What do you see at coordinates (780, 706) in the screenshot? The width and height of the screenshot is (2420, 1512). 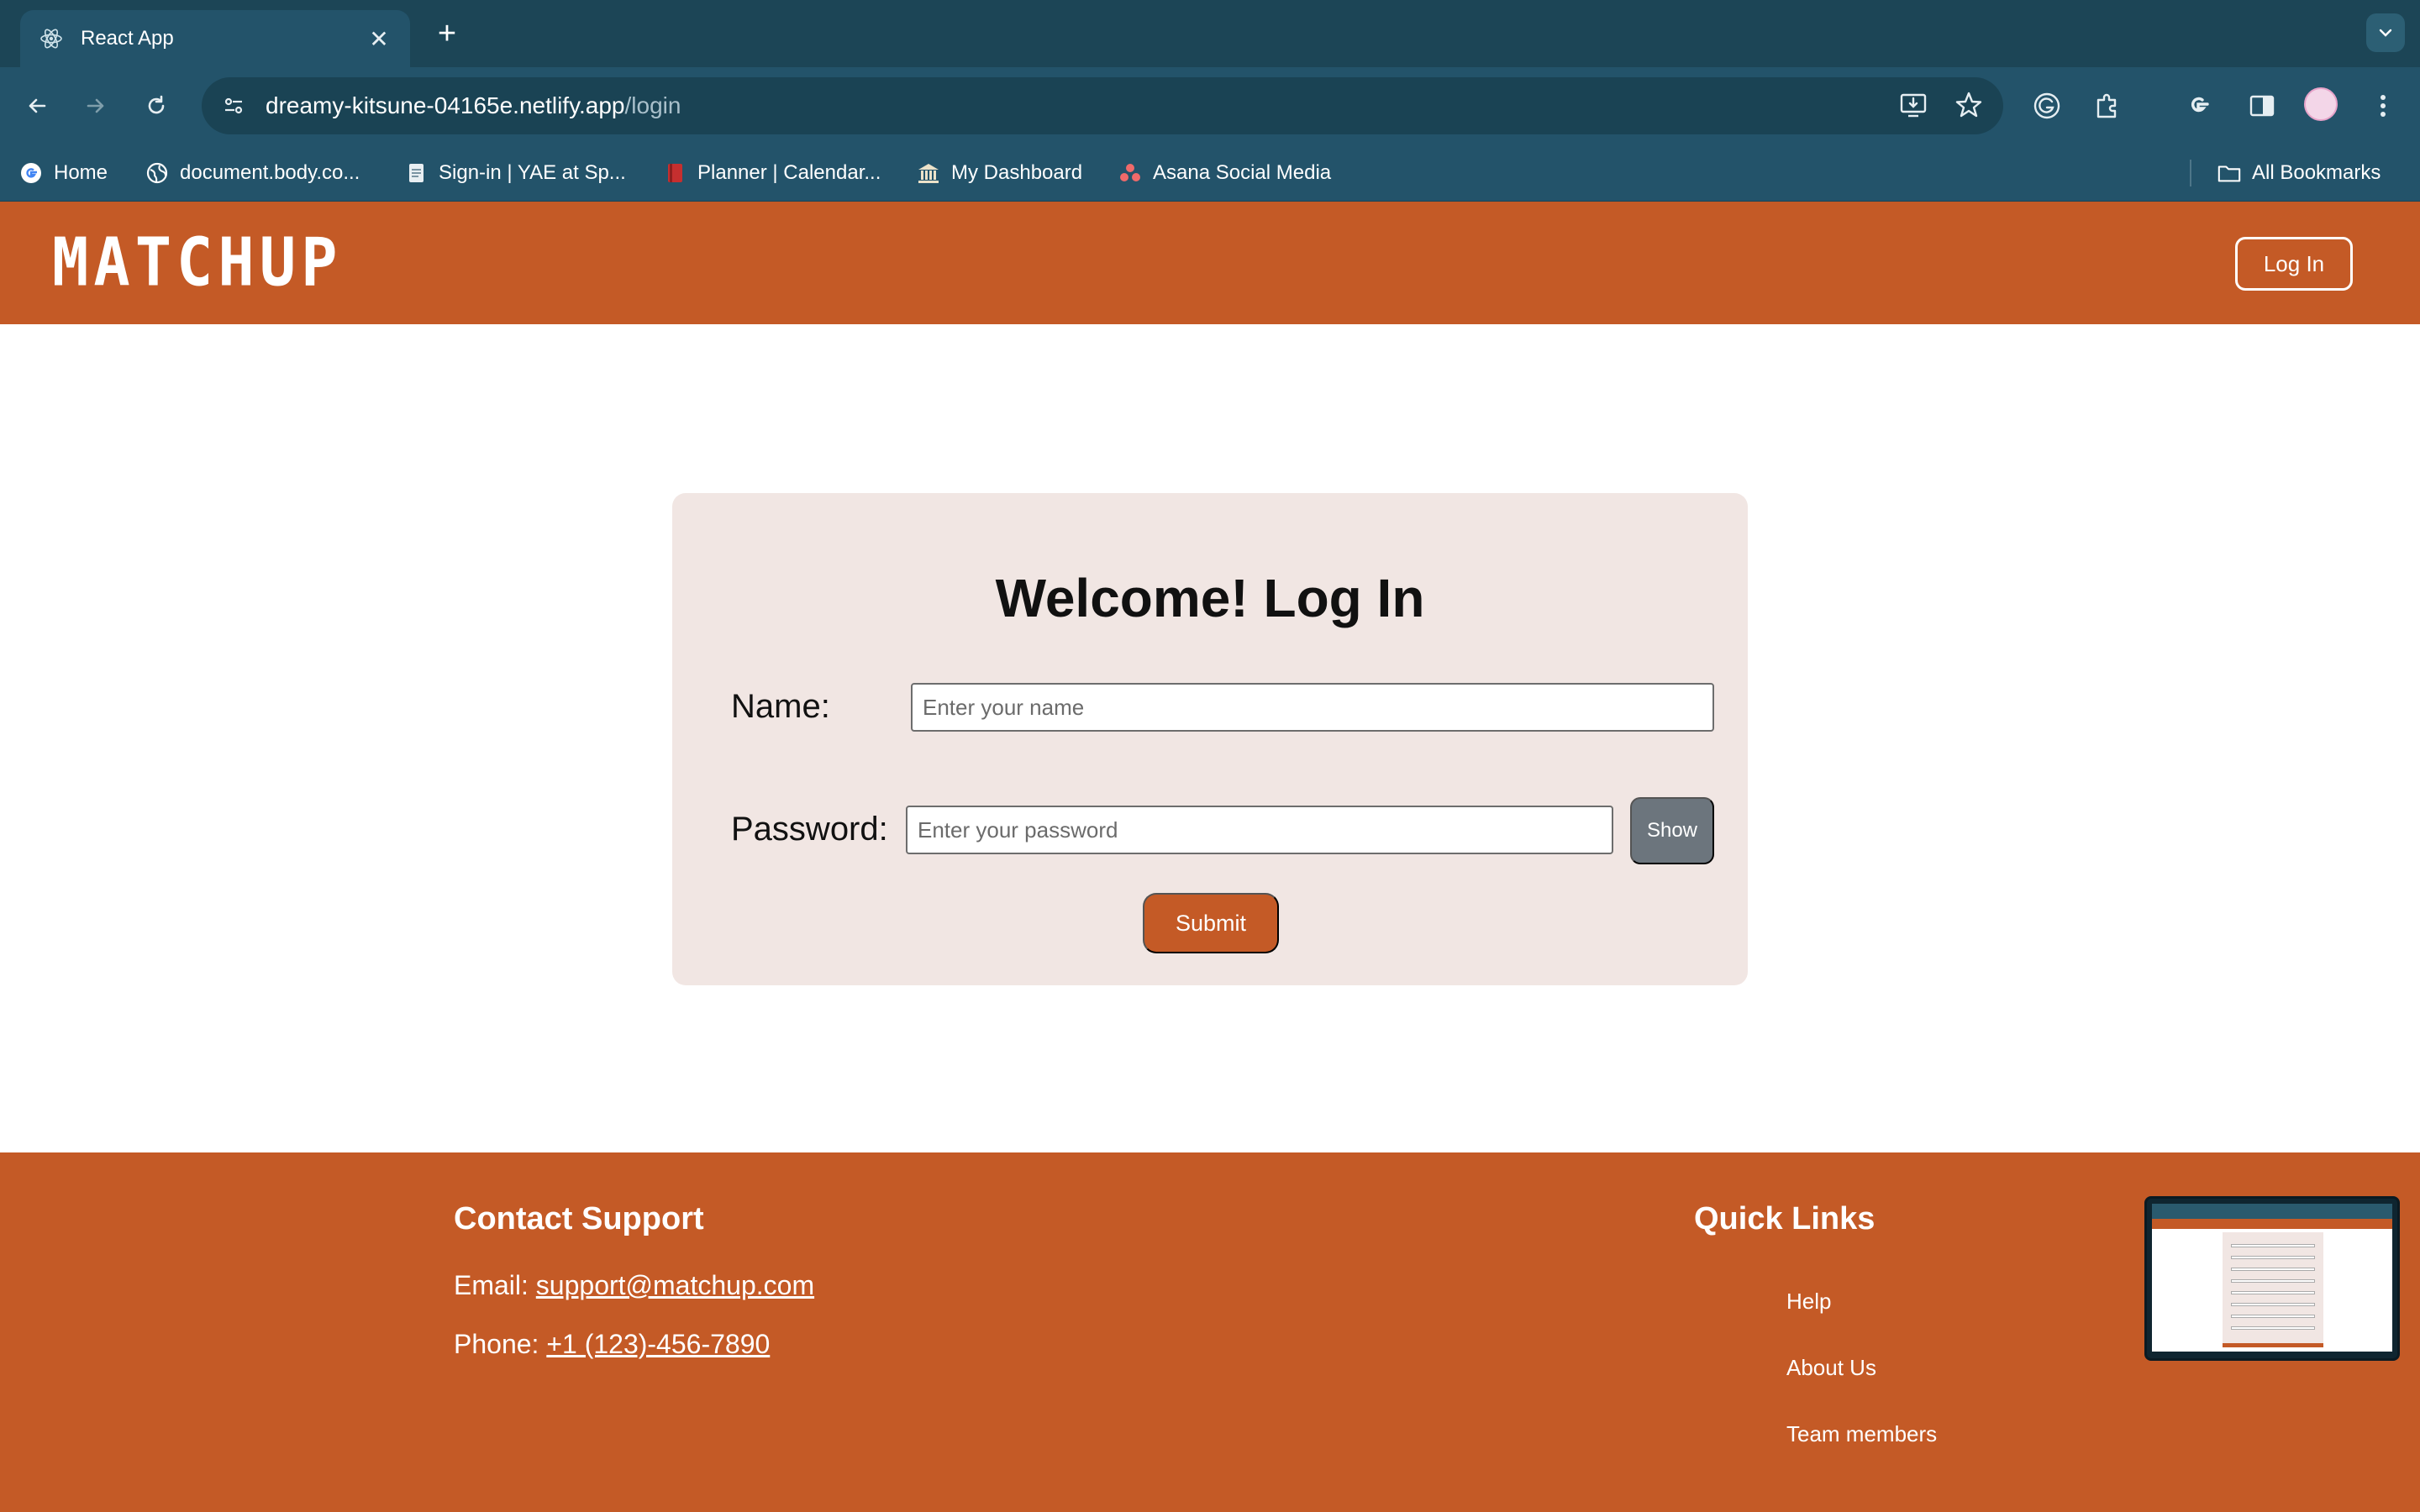 I see `name-label: Name:` at bounding box center [780, 706].